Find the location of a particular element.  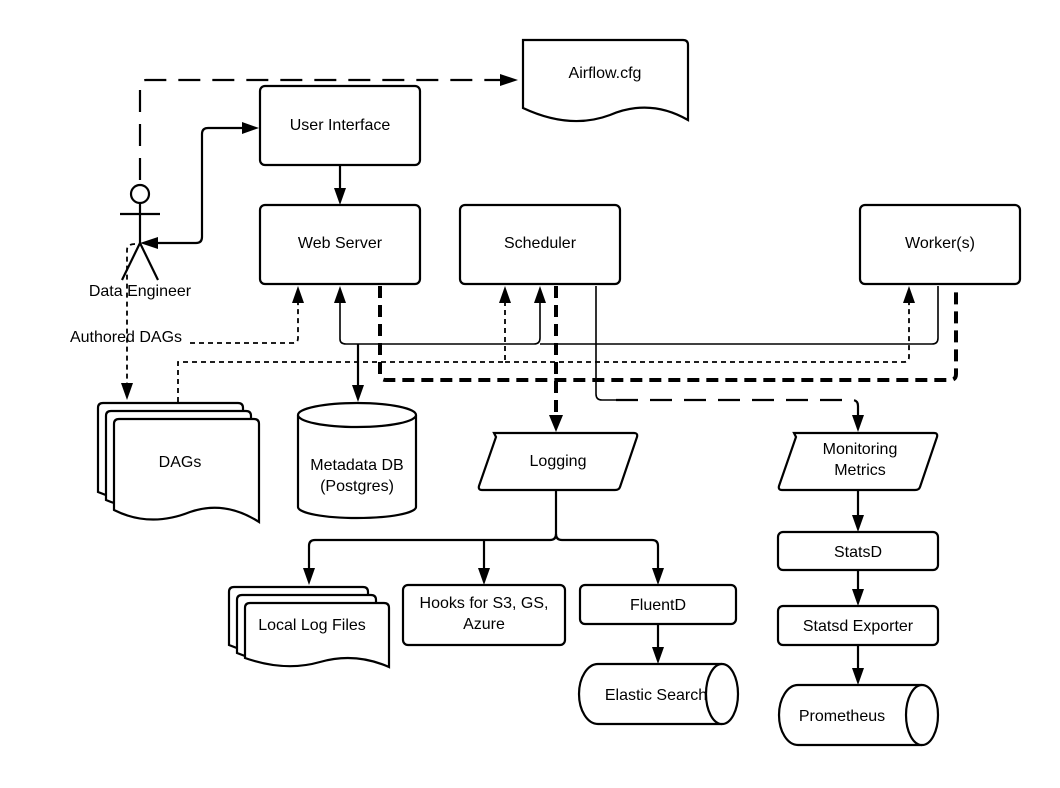

local-log-files-label: Local Log Files is located at coordinates (312, 625).